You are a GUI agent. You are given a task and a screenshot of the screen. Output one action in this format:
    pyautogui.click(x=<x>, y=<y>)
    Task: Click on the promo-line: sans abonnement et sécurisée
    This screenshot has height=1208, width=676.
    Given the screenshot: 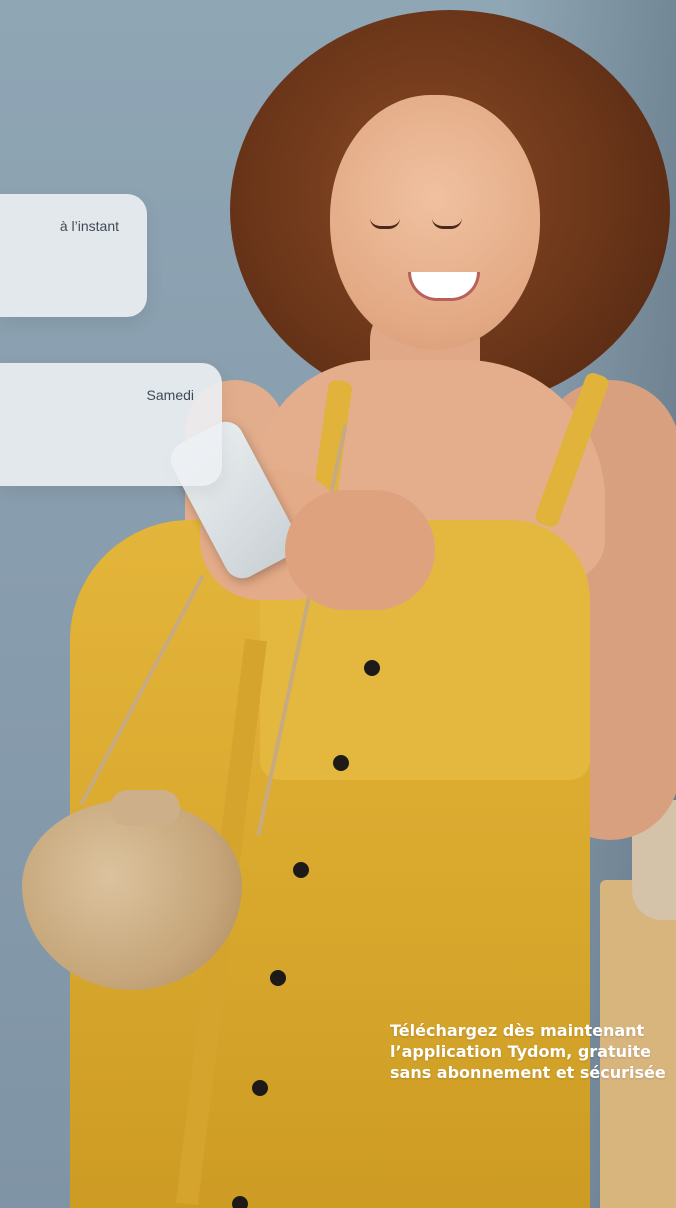 What is the action you would take?
    pyautogui.click(x=528, y=1072)
    